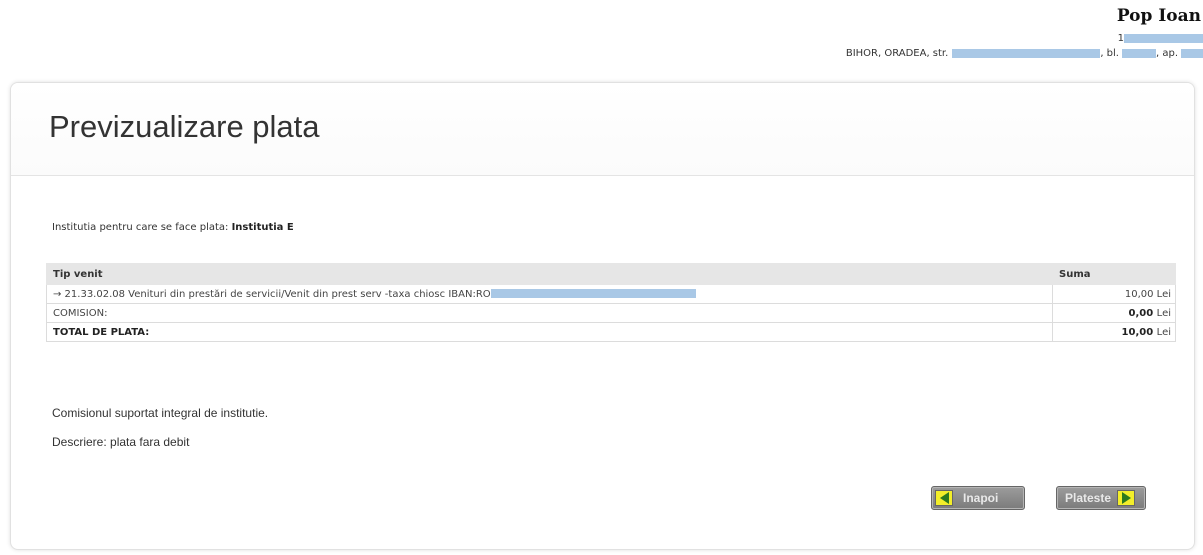 This screenshot has width=1203, height=555. Describe the element at coordinates (1114, 274) in the screenshot. I see `header-suma: Suma` at that location.